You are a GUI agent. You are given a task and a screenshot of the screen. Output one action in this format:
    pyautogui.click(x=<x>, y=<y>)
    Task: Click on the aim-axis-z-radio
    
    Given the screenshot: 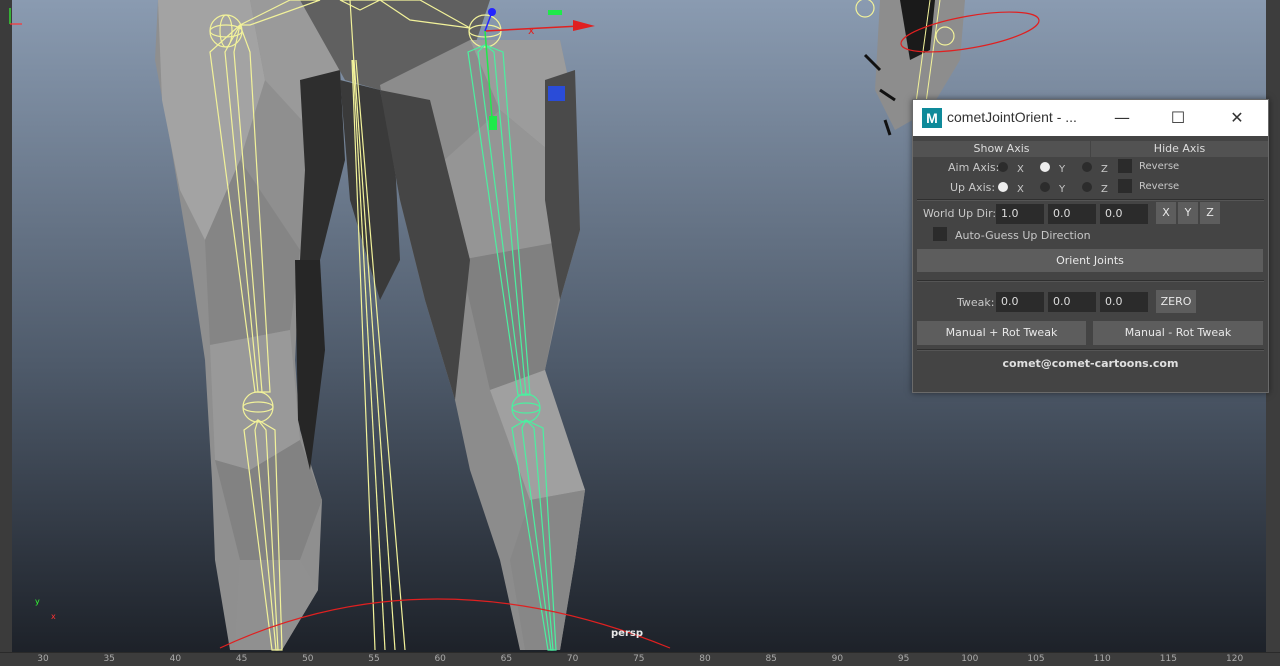 What is the action you would take?
    pyautogui.click(x=1087, y=167)
    